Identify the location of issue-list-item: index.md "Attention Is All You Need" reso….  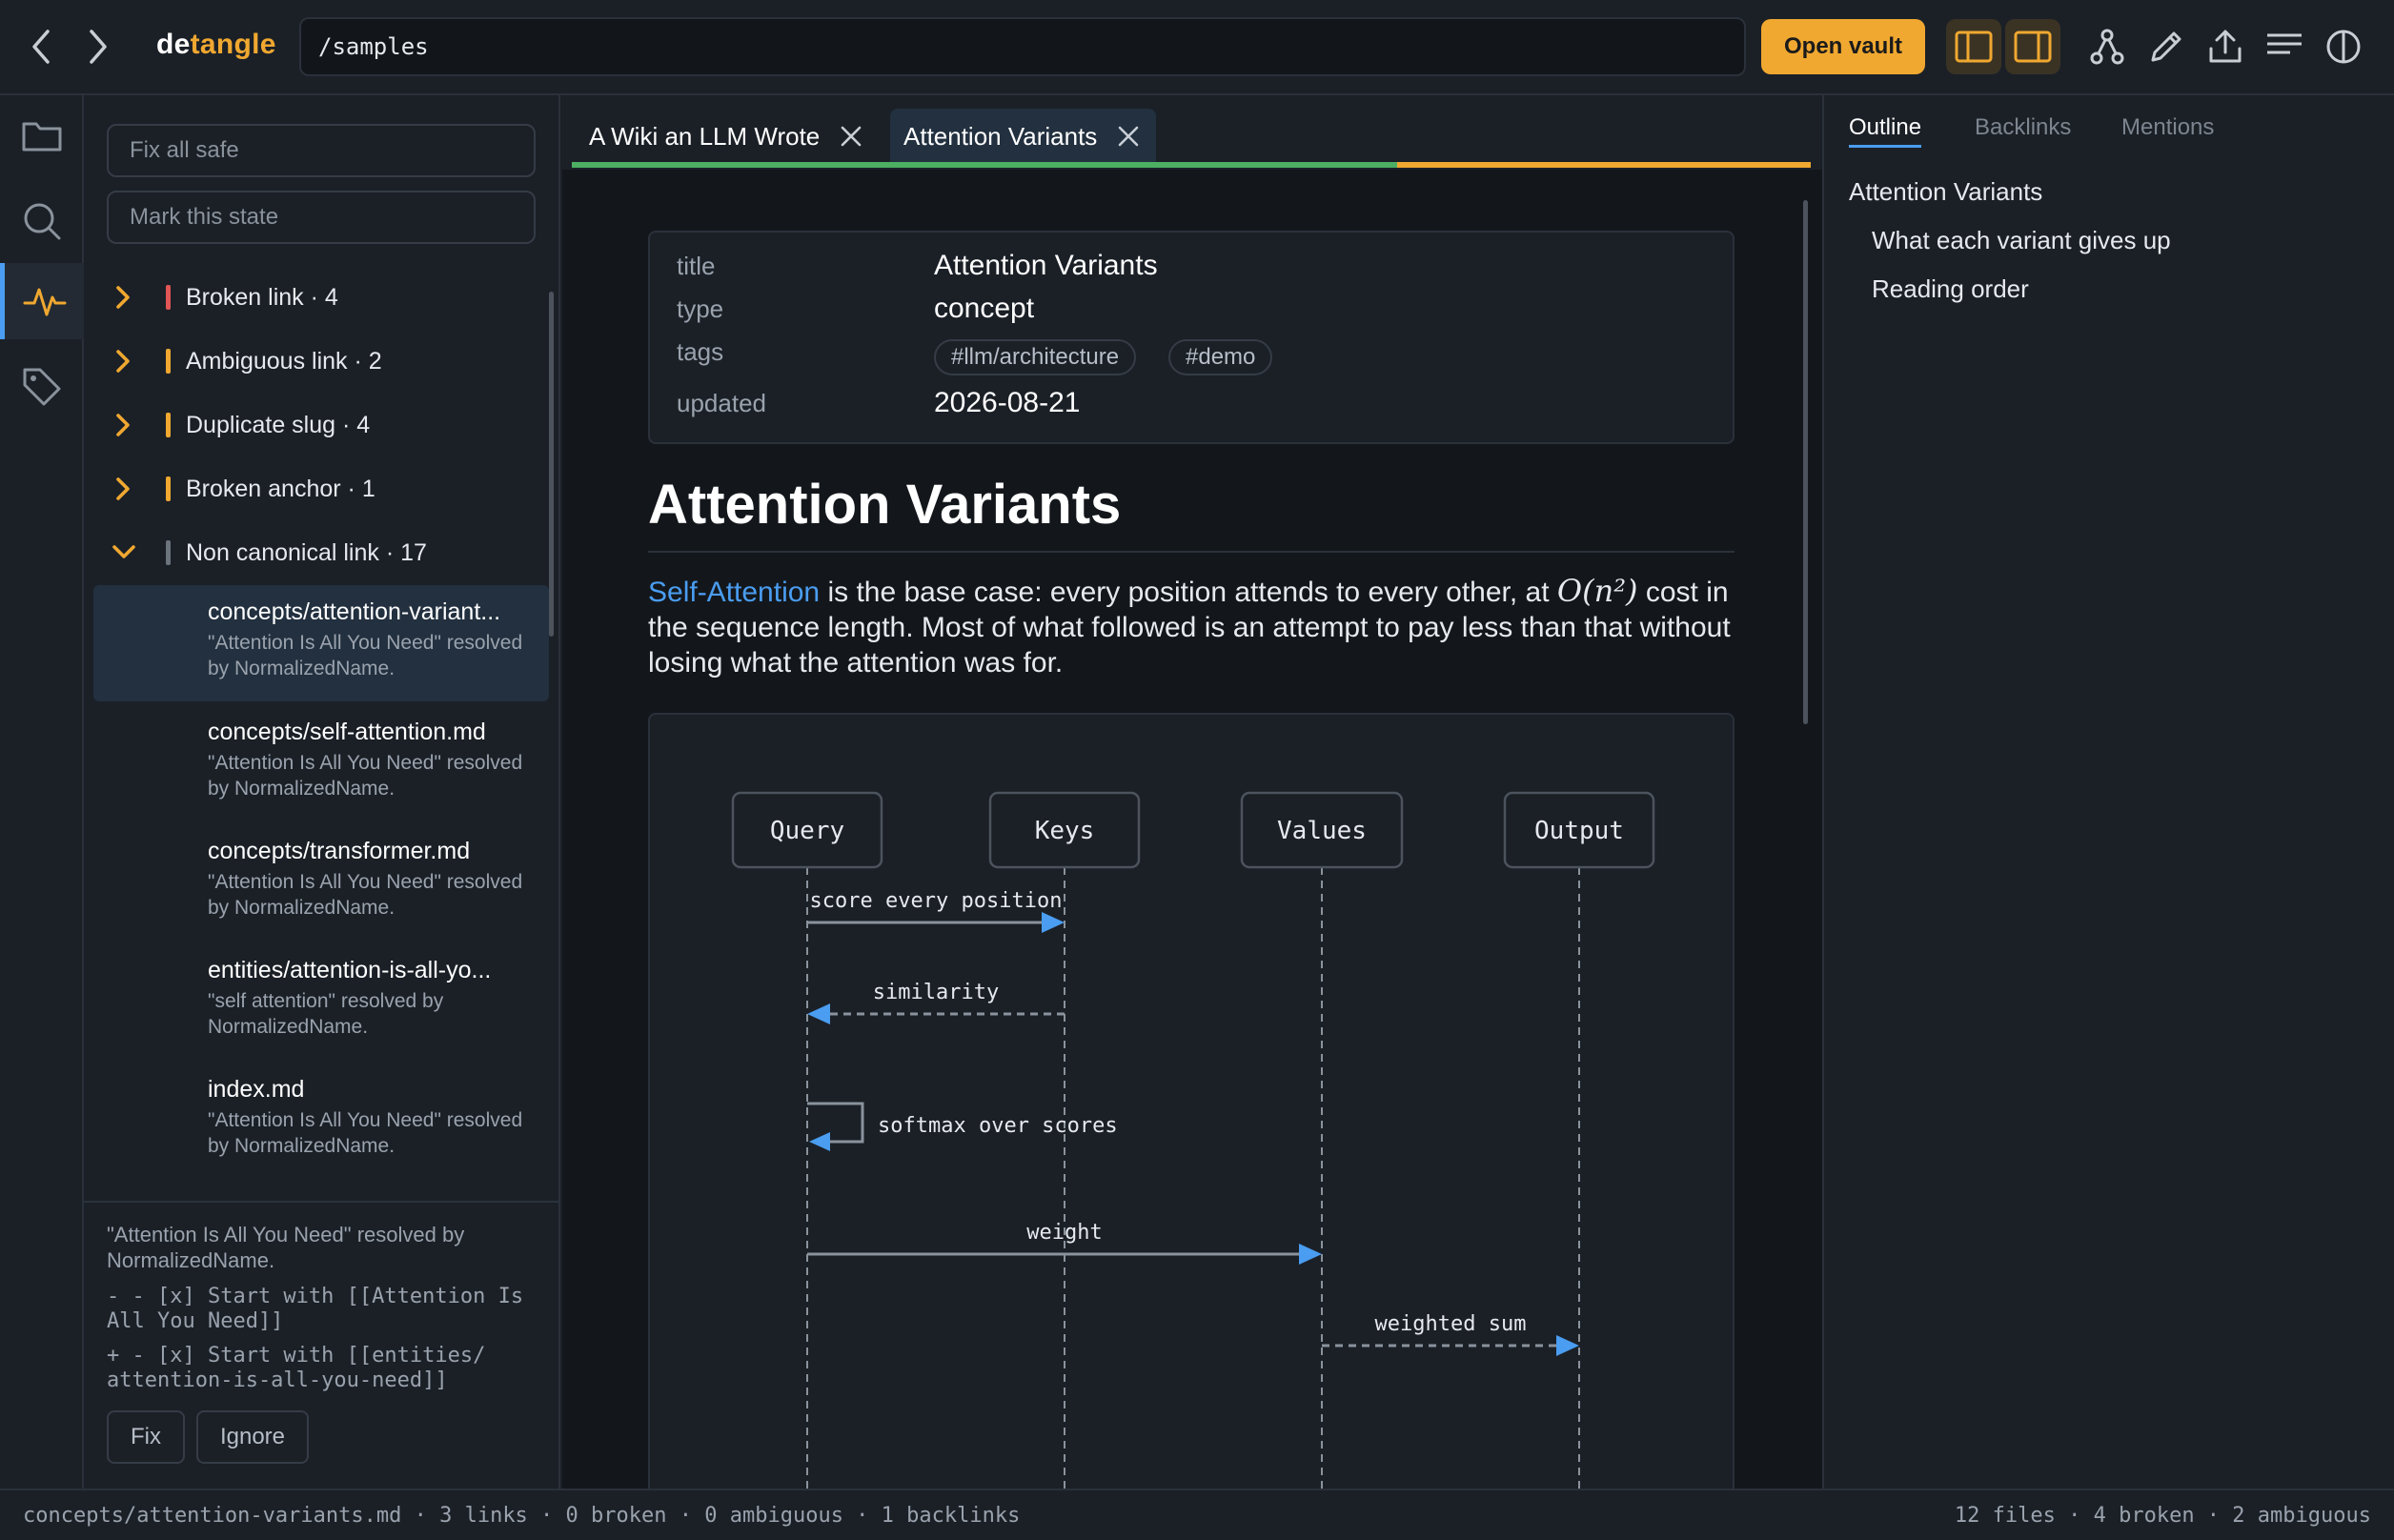
(321, 1121).